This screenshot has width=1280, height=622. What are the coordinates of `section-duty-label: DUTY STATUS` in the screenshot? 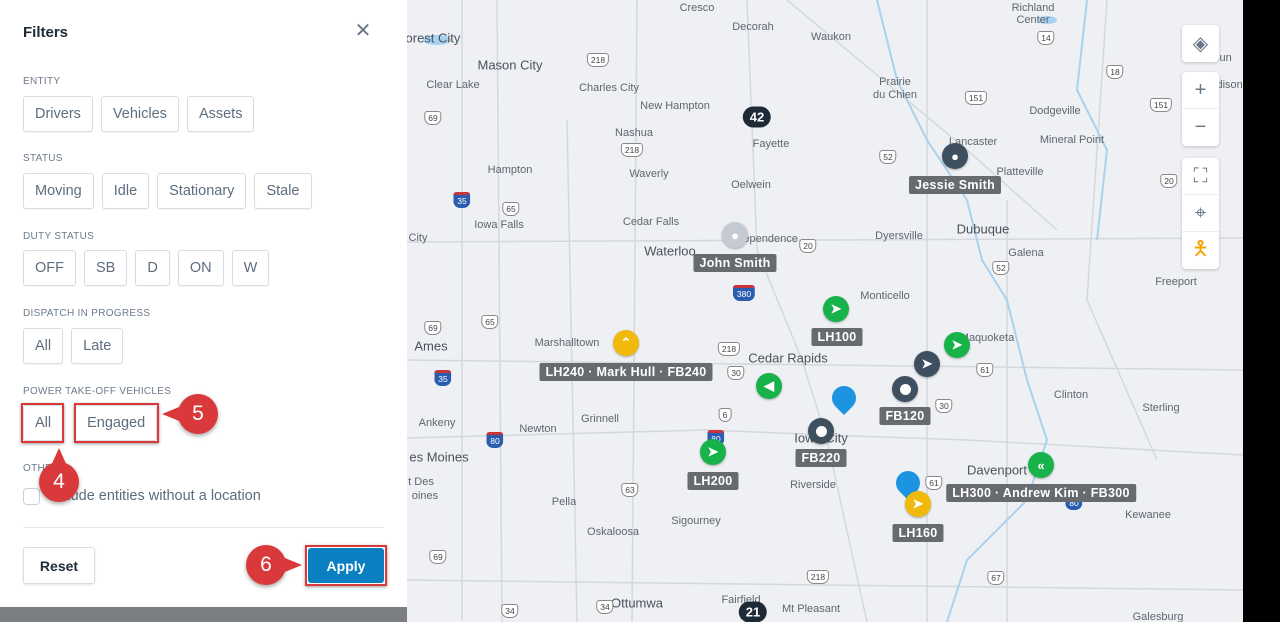 It's located at (59, 236).